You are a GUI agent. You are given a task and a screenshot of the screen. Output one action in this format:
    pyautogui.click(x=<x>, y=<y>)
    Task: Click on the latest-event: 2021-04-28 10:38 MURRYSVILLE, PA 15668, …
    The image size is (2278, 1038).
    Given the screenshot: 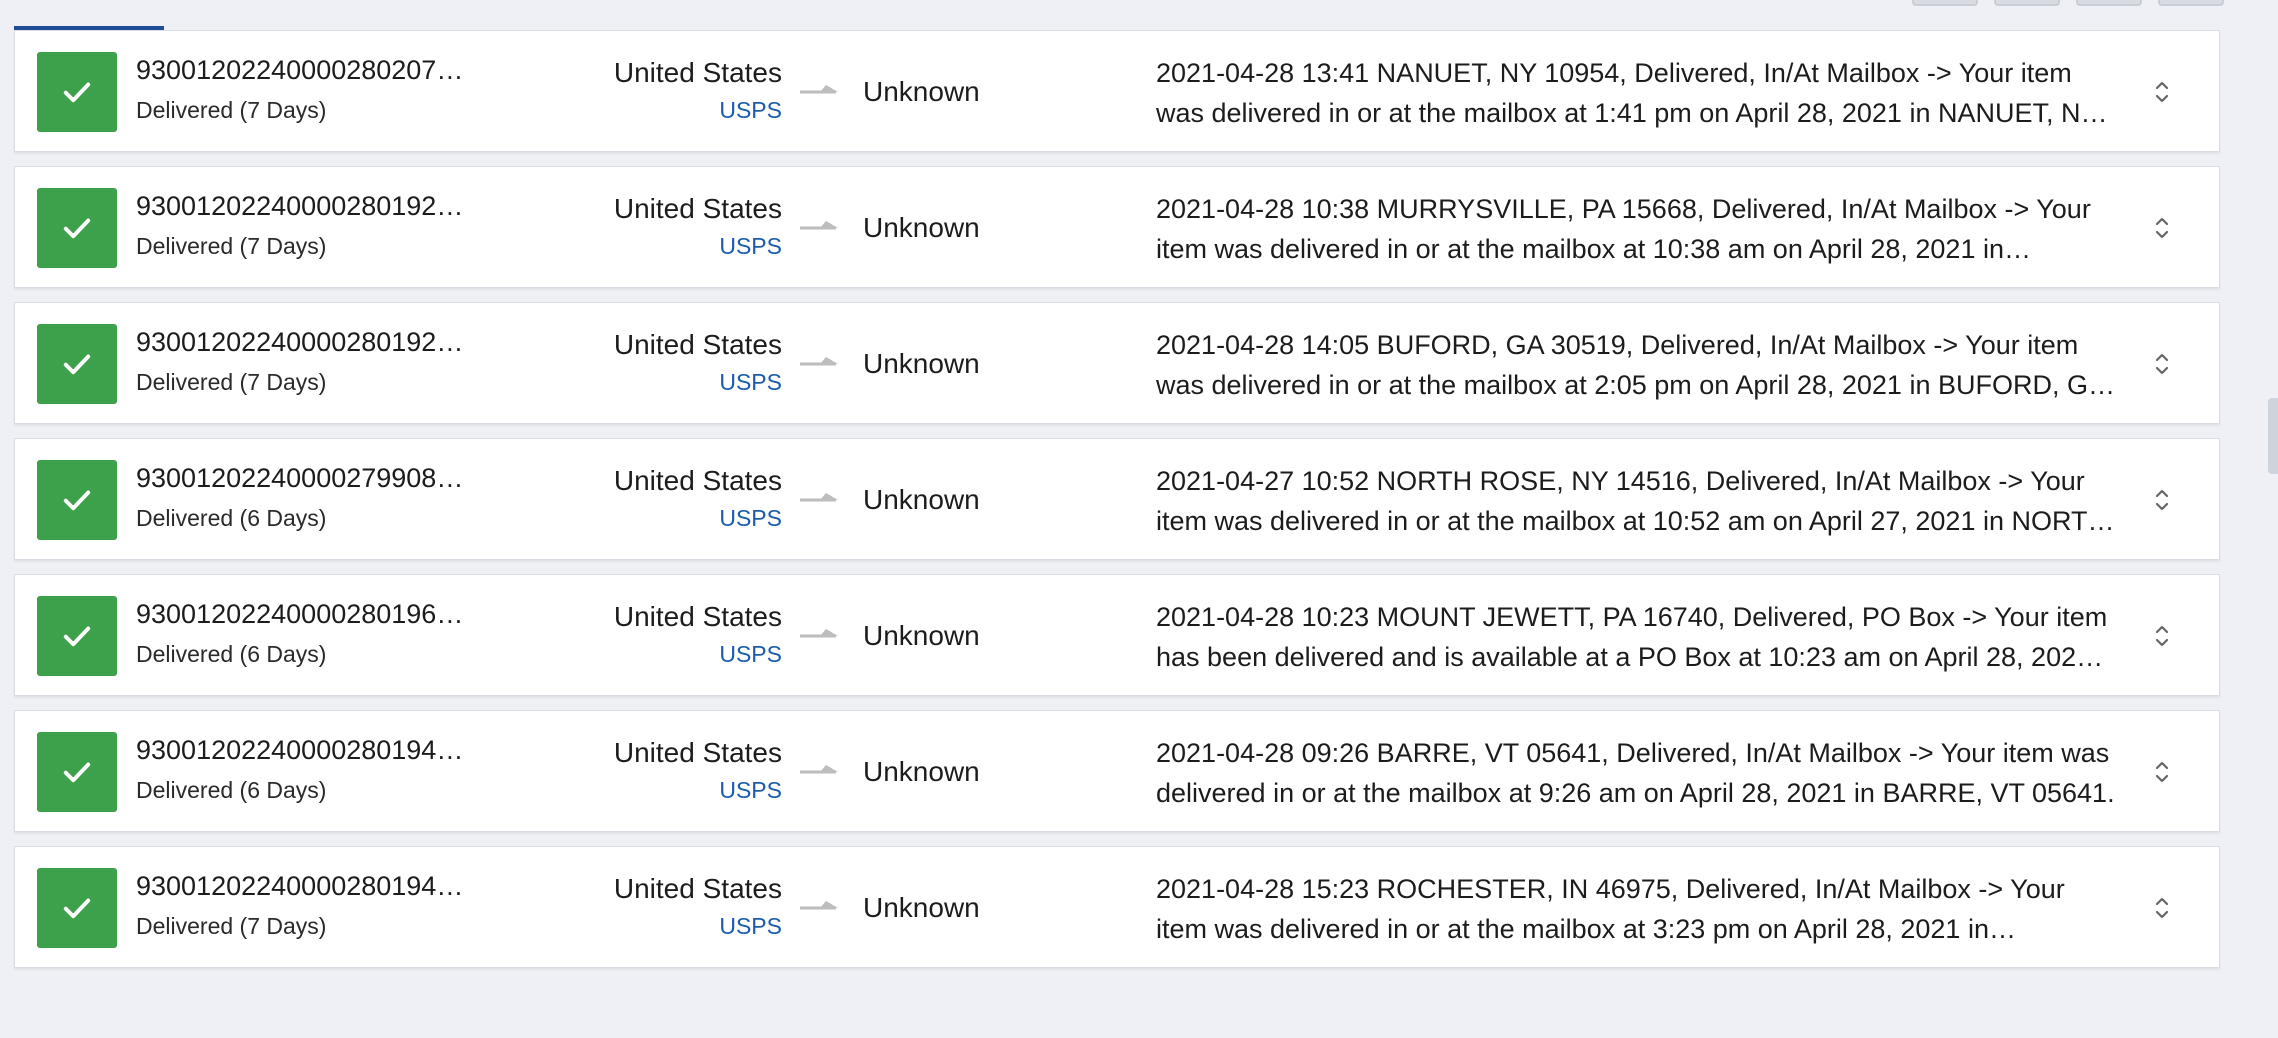 What is the action you would take?
    pyautogui.click(x=1623, y=229)
    